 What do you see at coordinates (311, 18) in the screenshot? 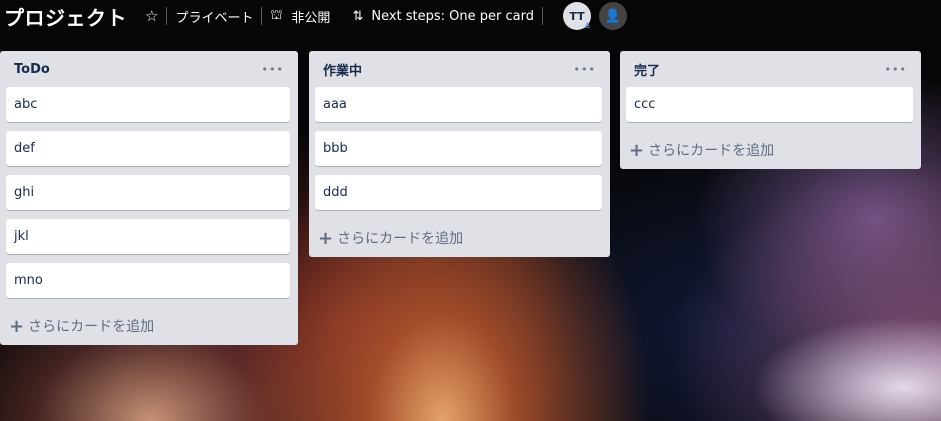
I see `visibility-team-label: 非公開` at bounding box center [311, 18].